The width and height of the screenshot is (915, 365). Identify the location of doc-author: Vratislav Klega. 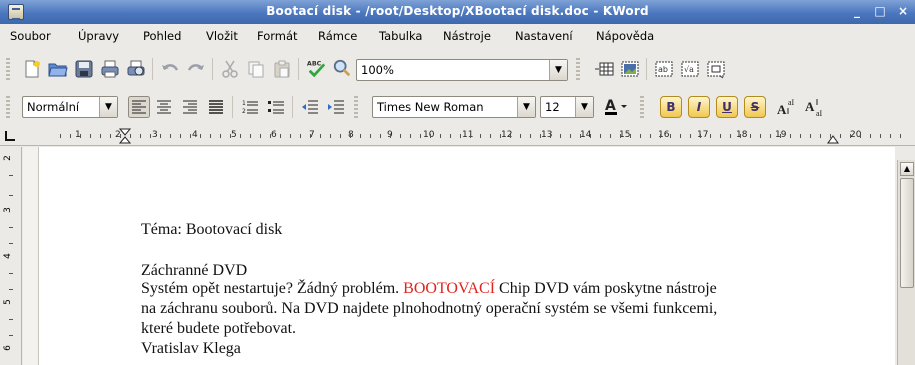
(191, 349).